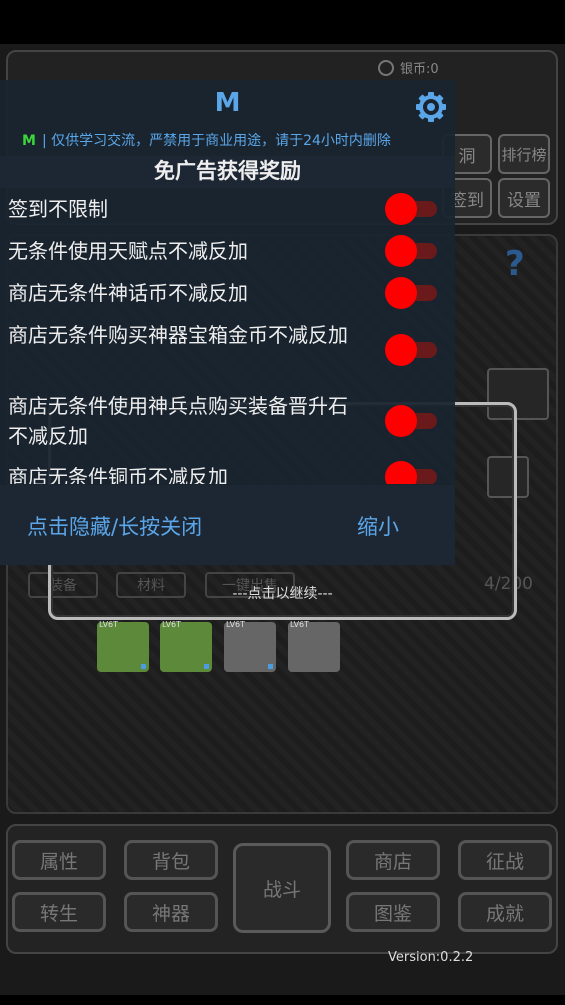 The image size is (565, 1005). Describe the element at coordinates (419, 69) in the screenshot. I see `silver-label: 银币:0` at that location.